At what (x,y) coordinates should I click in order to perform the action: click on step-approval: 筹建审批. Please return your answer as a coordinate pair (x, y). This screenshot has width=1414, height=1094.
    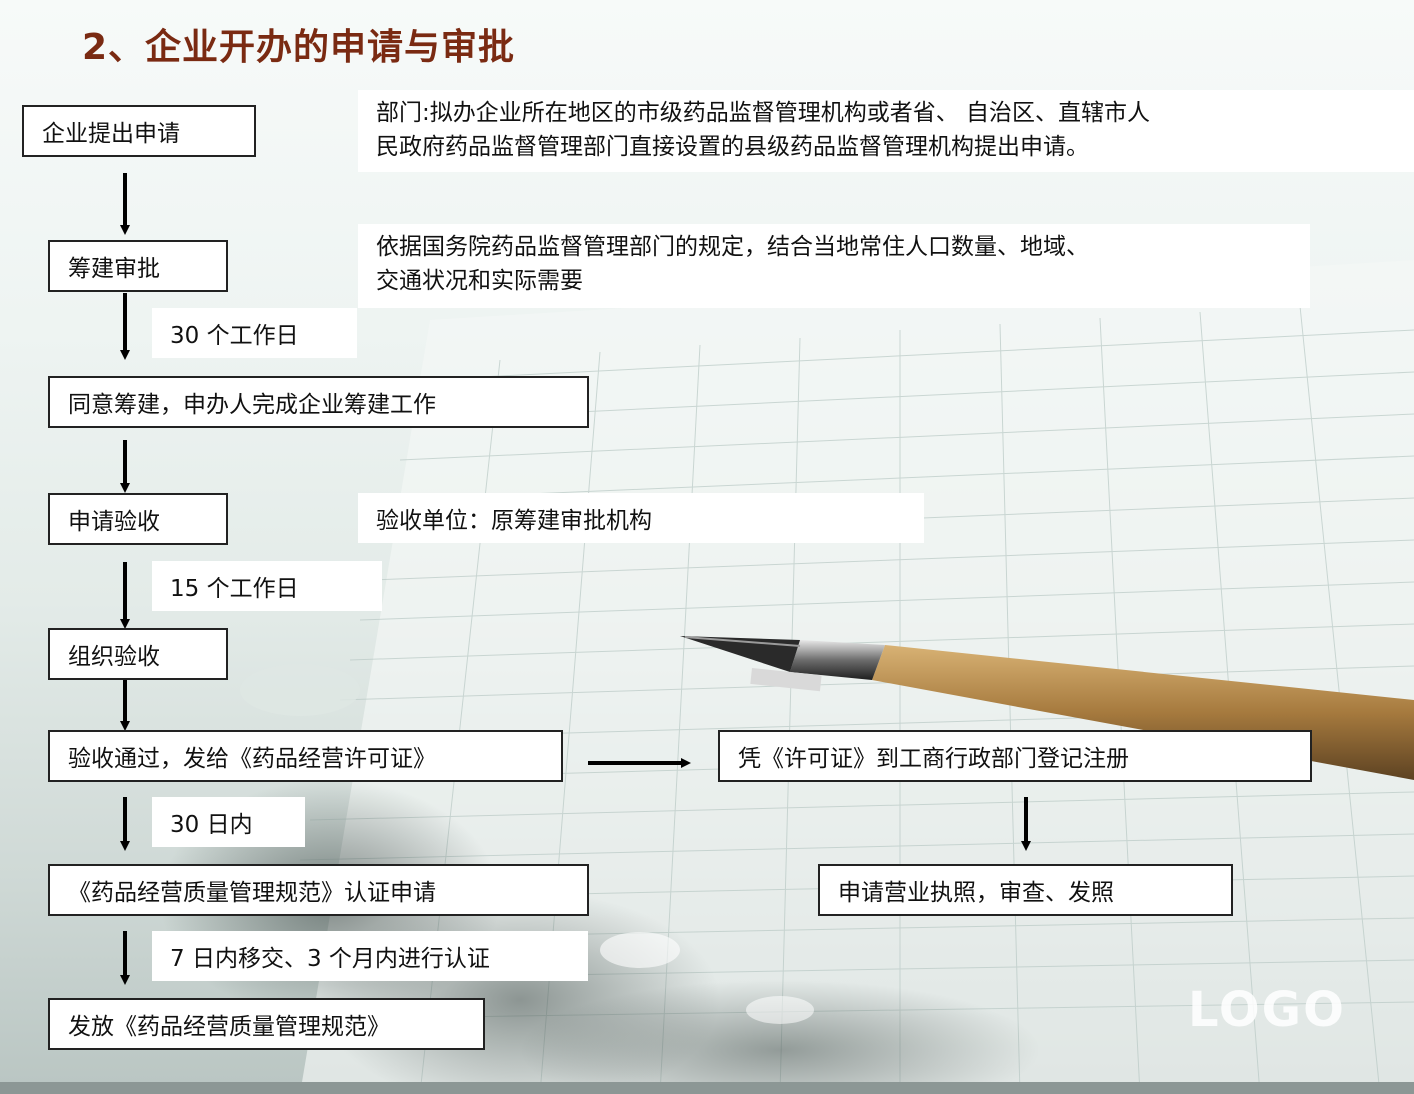
    Looking at the image, I should click on (138, 266).